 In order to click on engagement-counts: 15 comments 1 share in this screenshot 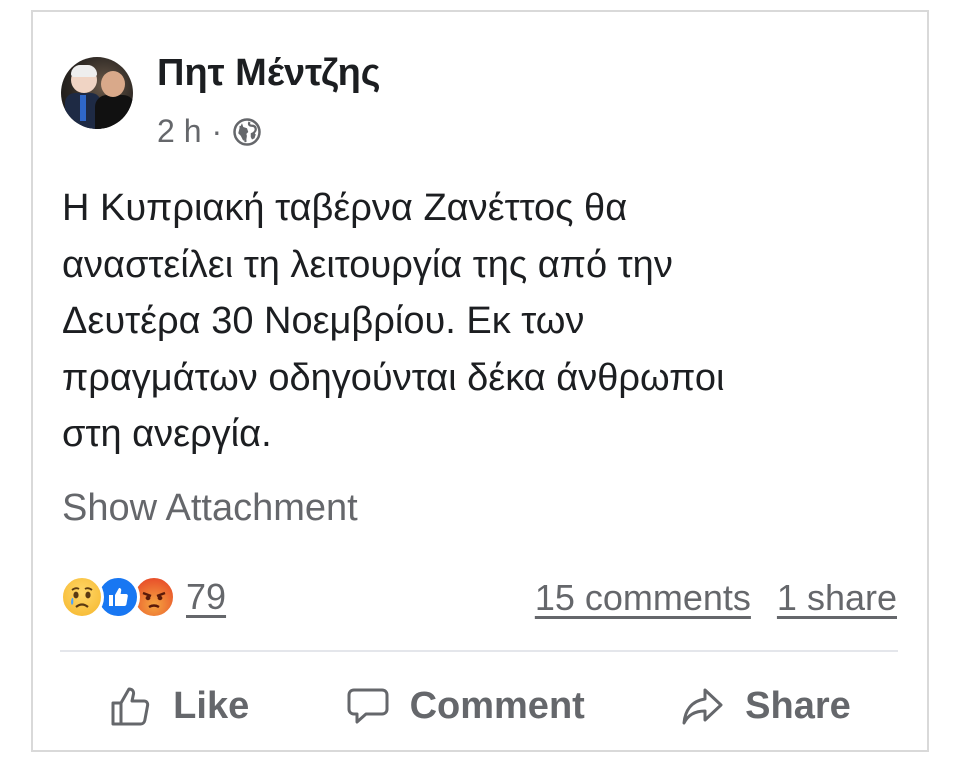, I will do `click(716, 598)`.